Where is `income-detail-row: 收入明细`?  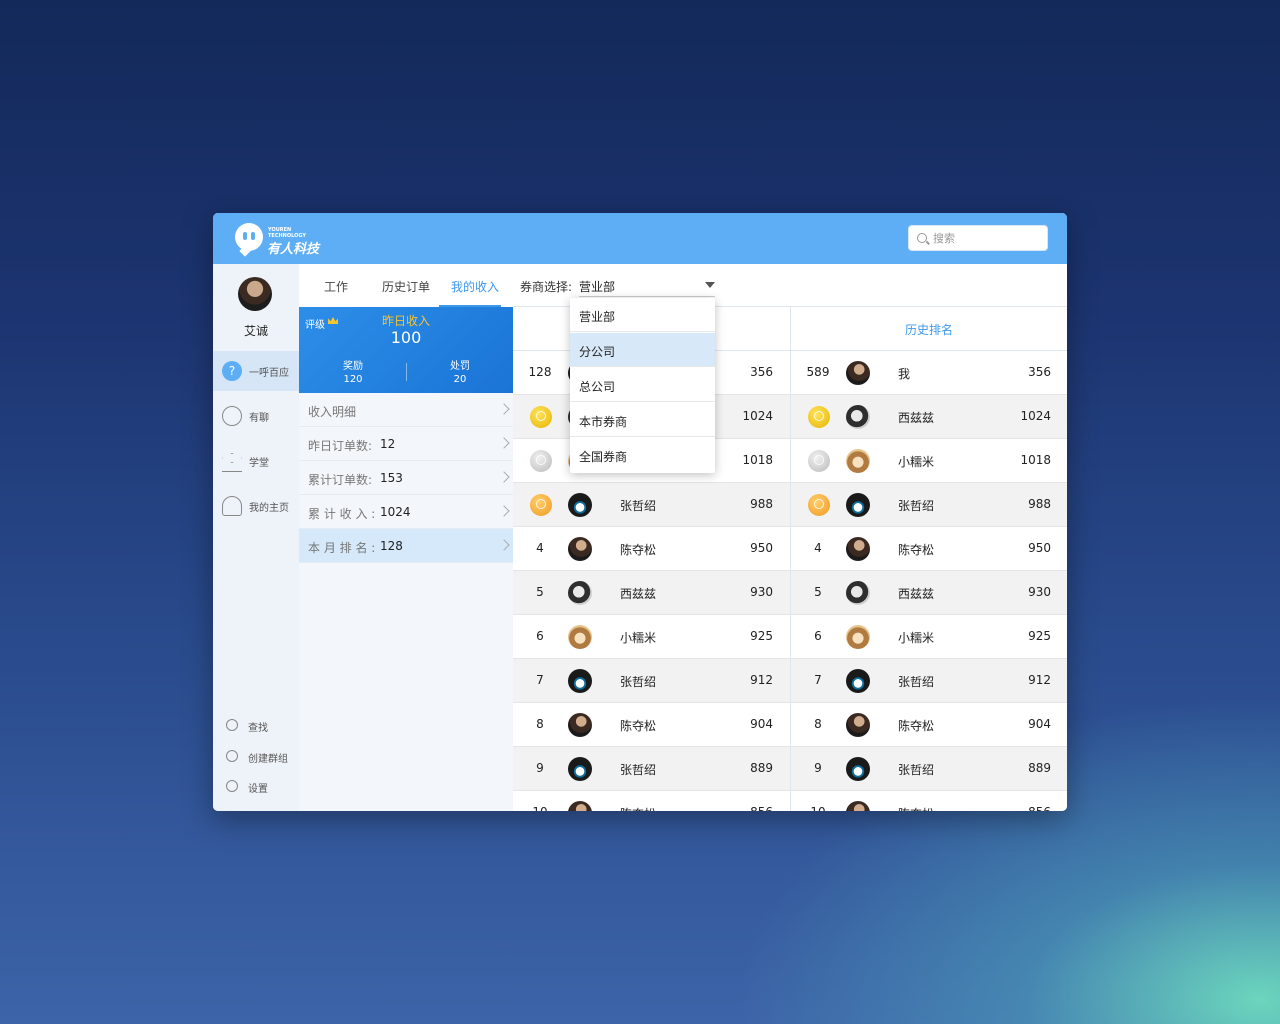
income-detail-row: 收入明细 is located at coordinates (406, 410).